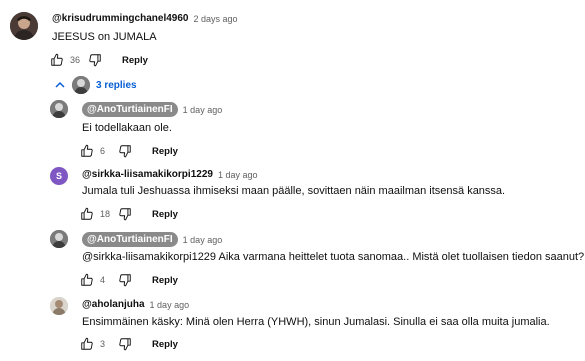 The width and height of the screenshot is (585, 361). I want to click on comment-timestamp: 2 days ago, so click(215, 19).